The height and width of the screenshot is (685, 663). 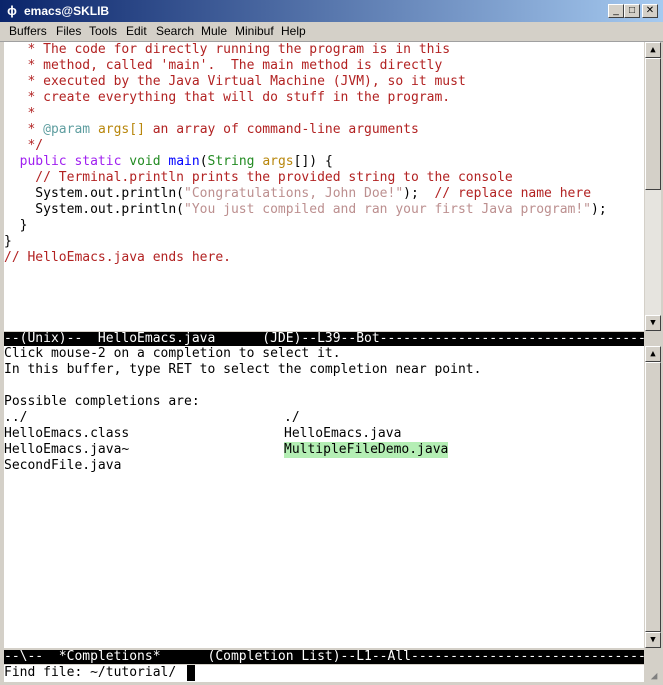 I want to click on menu-minibuf: Minibuf, so click(x=254, y=31).